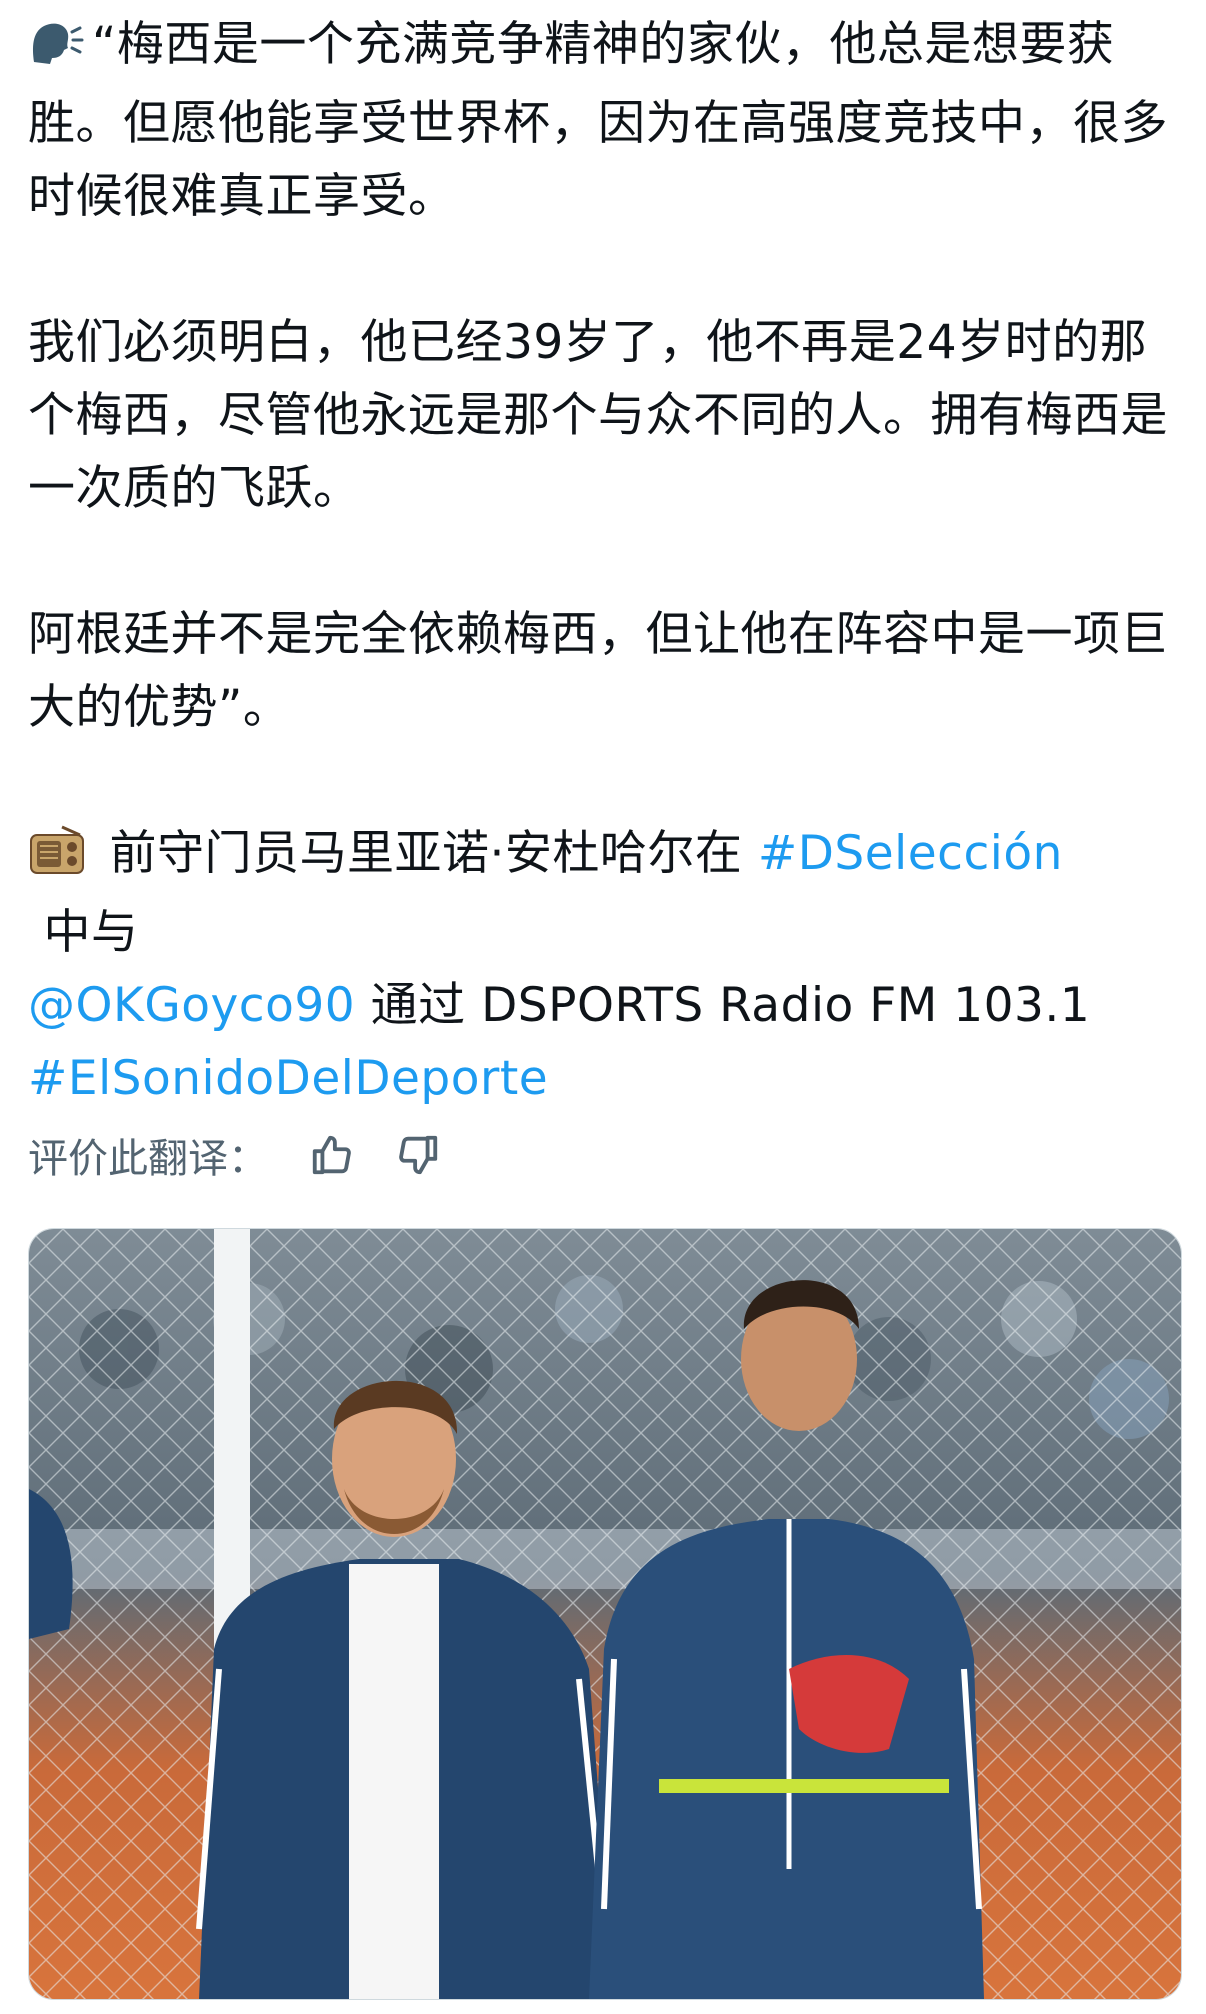 The height and width of the screenshot is (2014, 1206). I want to click on paragraph-4-text-b: 中与, so click(83, 932).